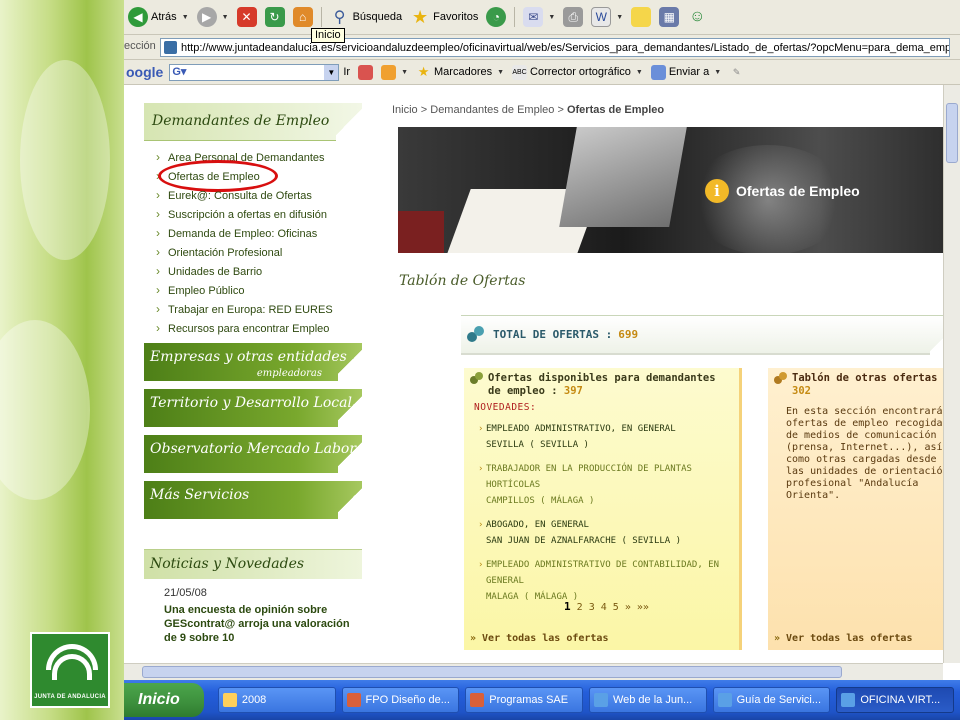  What do you see at coordinates (256, 454) in the screenshot?
I see `section-observatorio: Observatorio Mercado Laboral` at bounding box center [256, 454].